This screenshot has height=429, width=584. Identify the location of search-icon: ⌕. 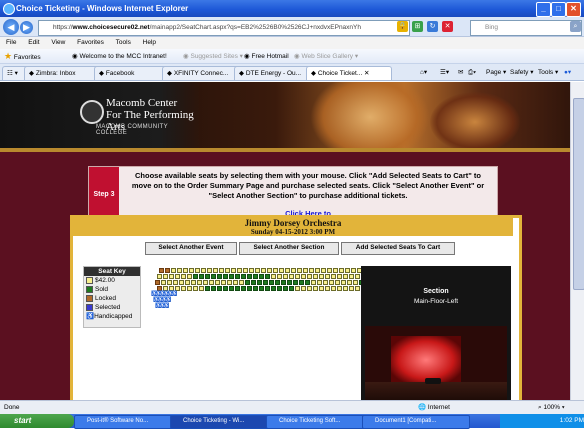
(575, 26).